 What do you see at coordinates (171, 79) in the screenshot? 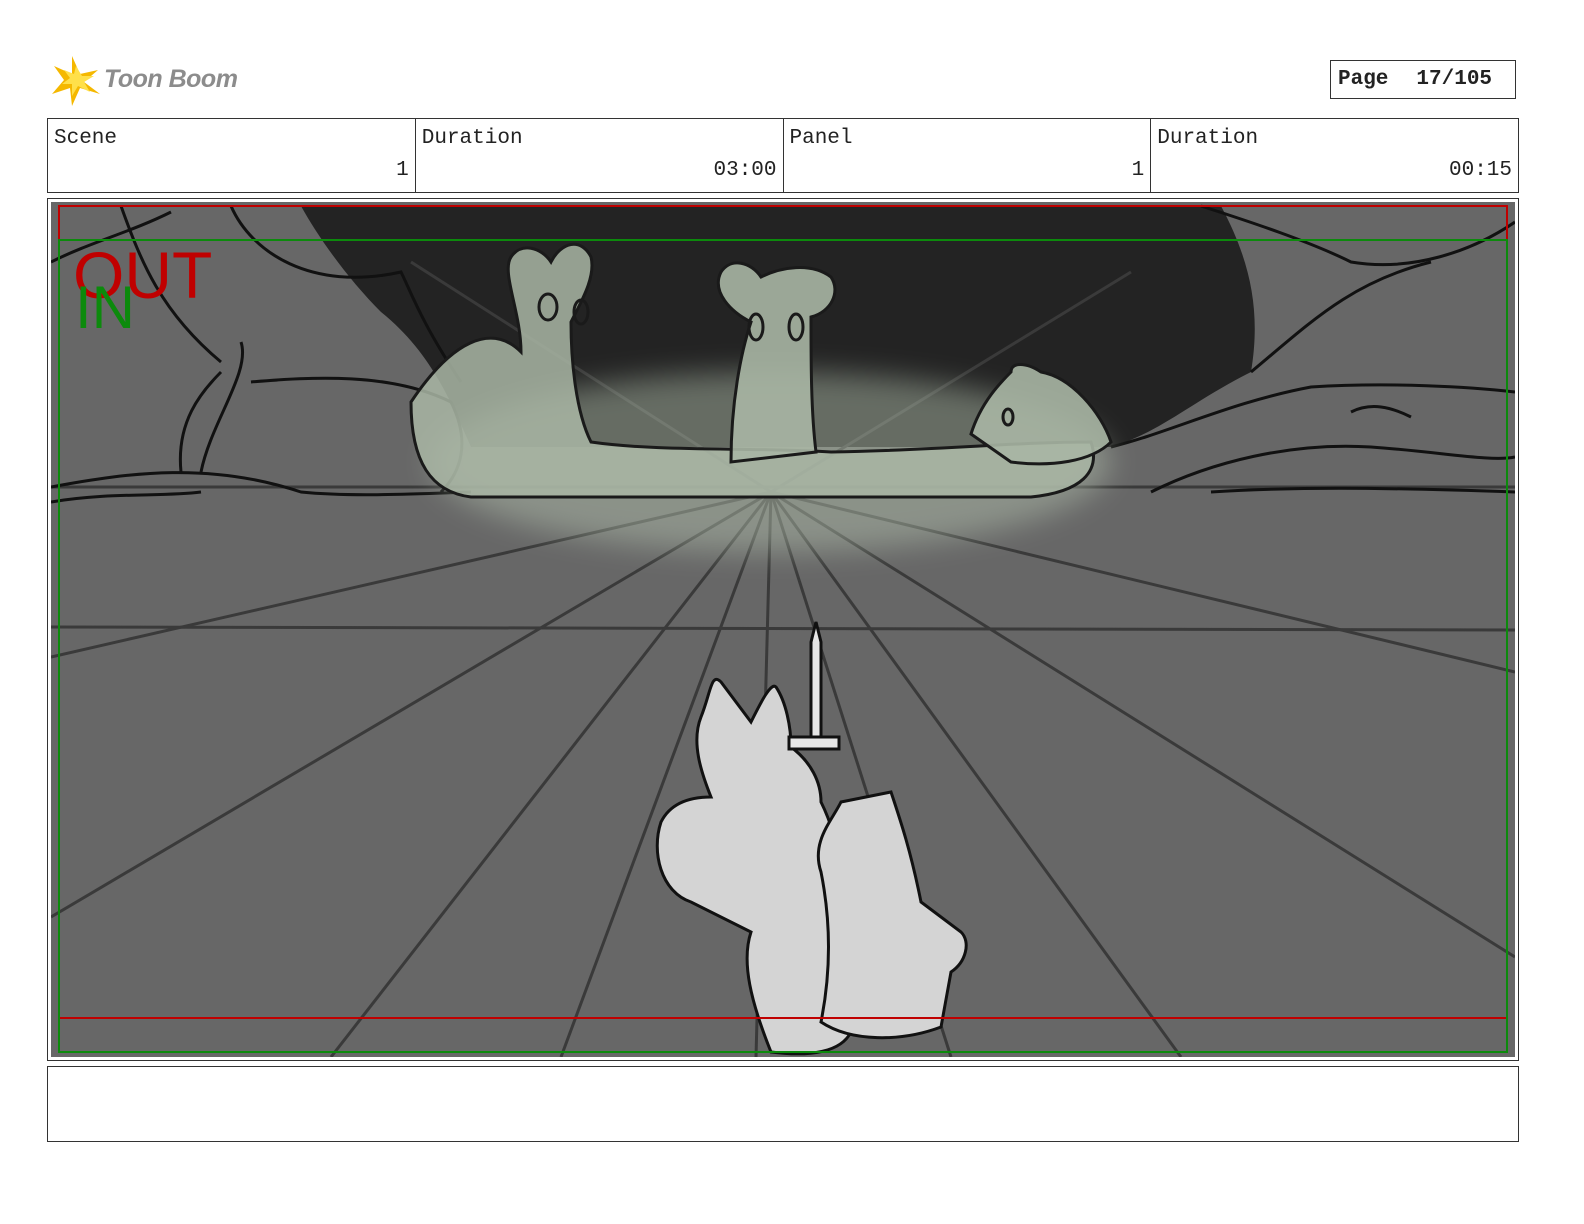
I see `logo-text: Toon Boom` at bounding box center [171, 79].